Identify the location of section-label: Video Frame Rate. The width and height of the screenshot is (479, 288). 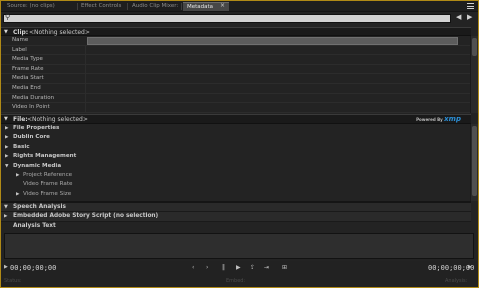
(48, 184).